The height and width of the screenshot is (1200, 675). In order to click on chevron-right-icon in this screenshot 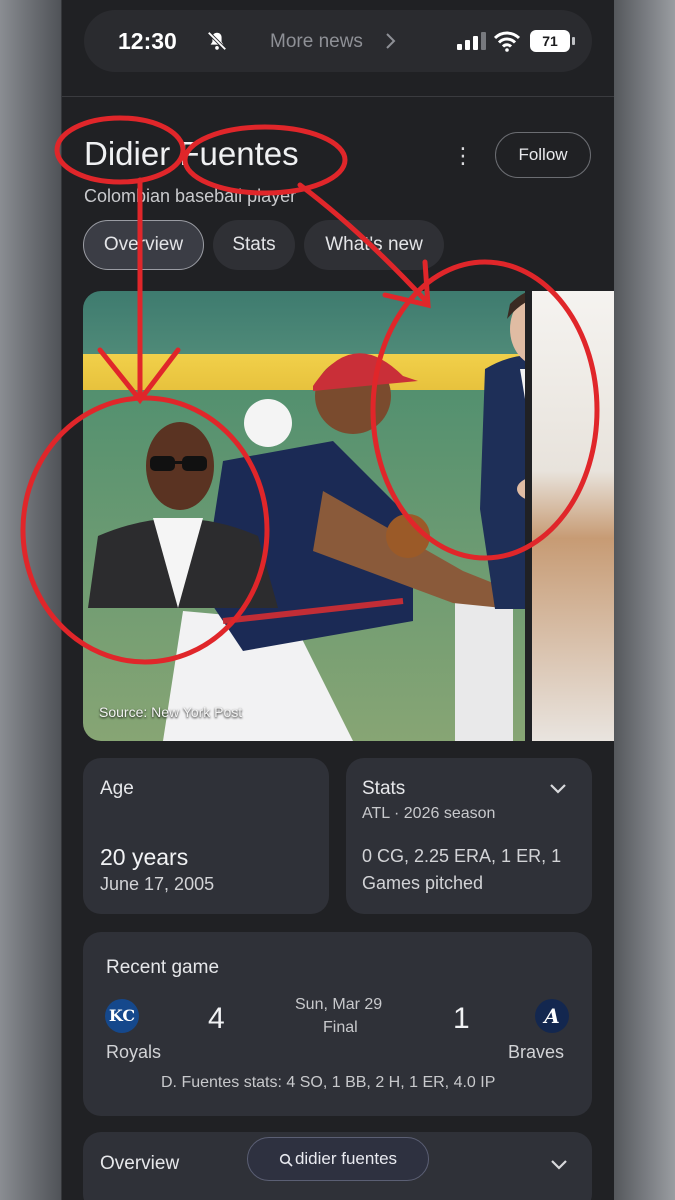, I will do `click(391, 41)`.